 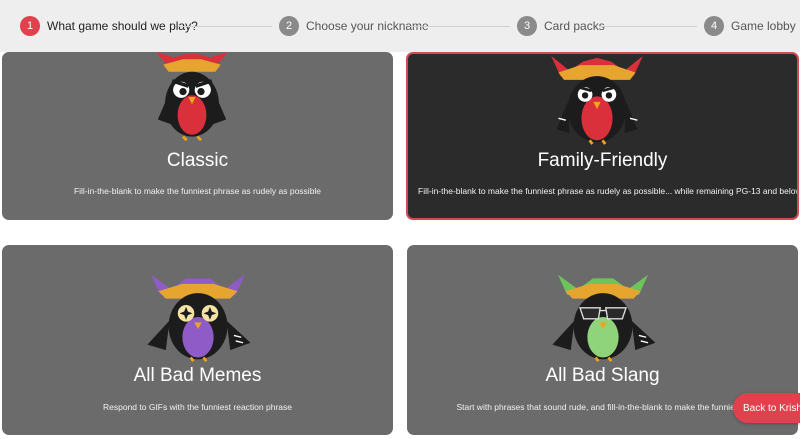 I want to click on step-nickname: 2 Choose your nickname, so click(x=354, y=26).